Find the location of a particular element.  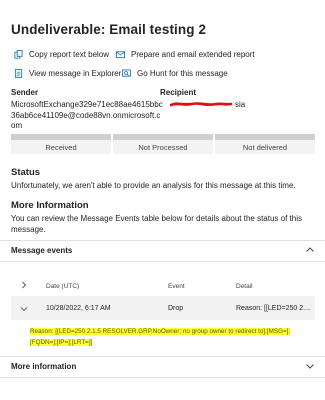

event-type: Drop is located at coordinates (176, 308).